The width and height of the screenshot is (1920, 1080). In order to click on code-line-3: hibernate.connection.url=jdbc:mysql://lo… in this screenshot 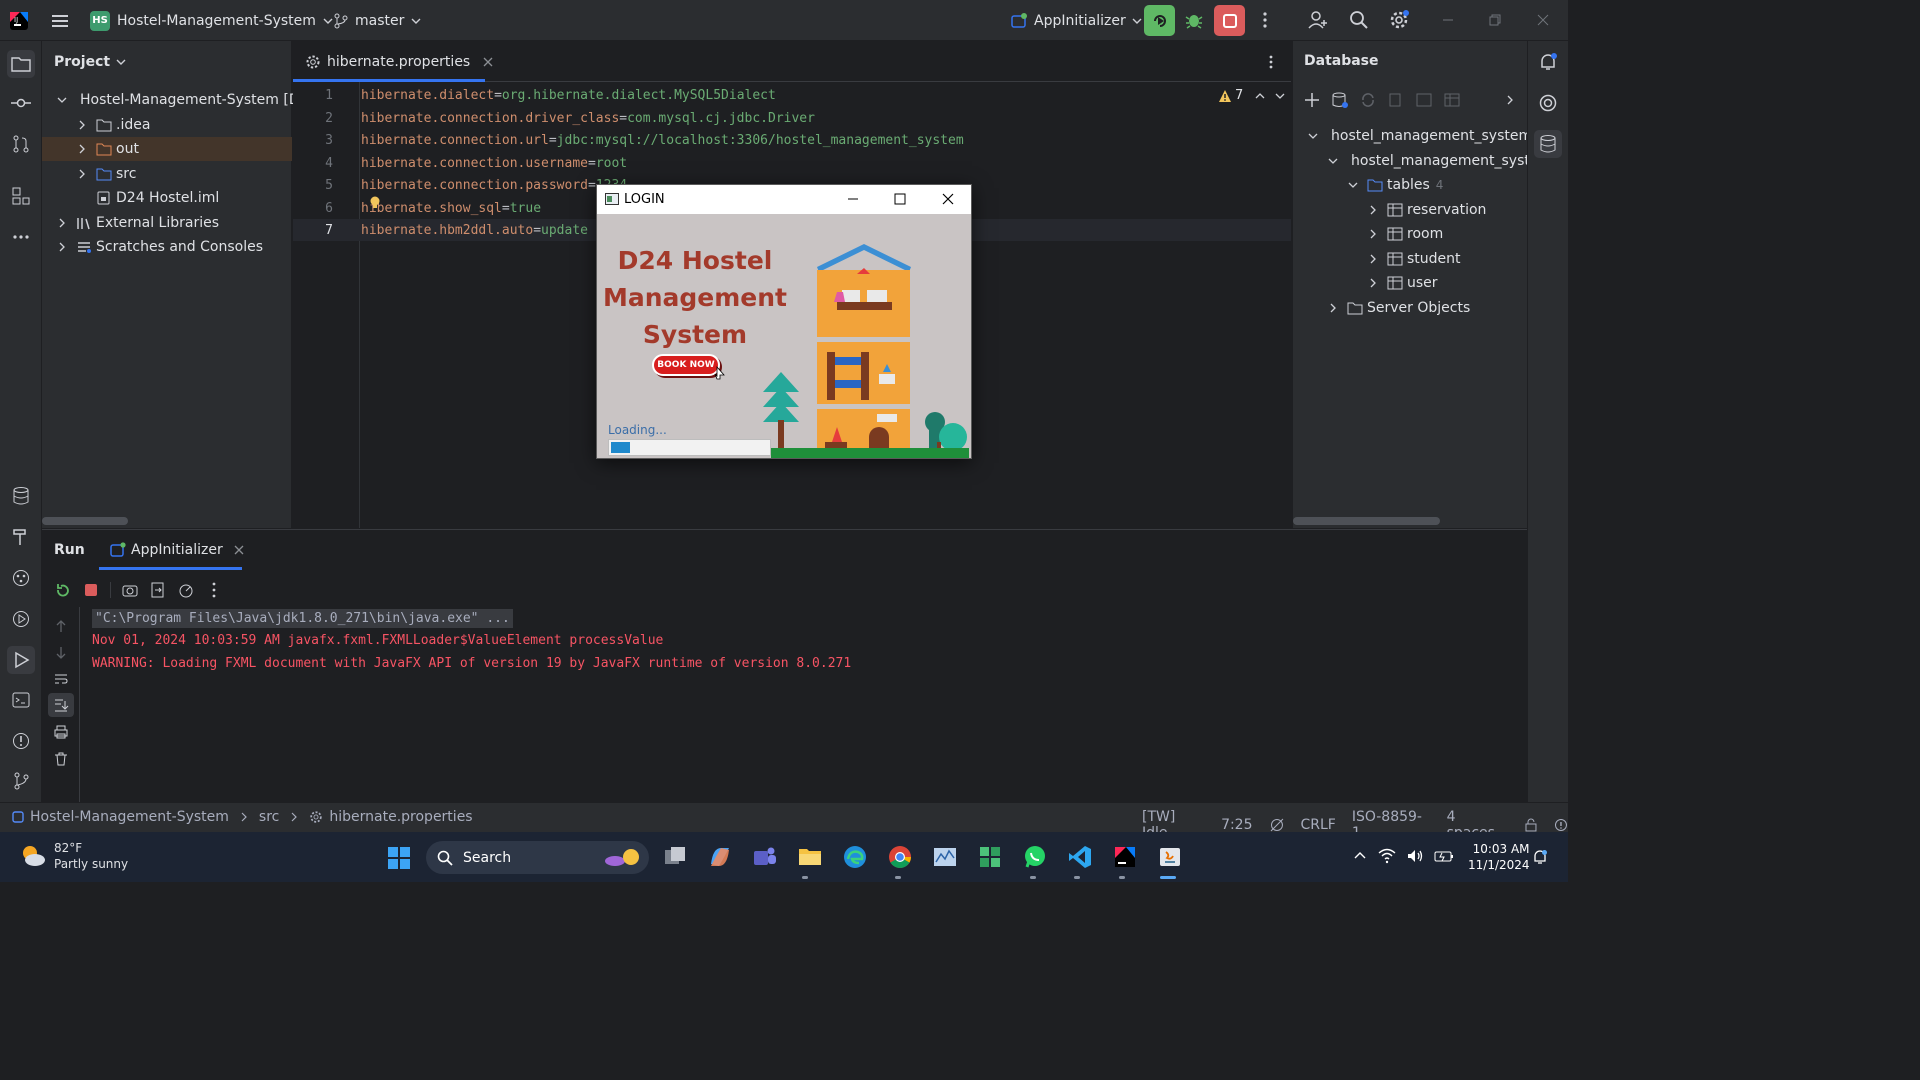, I will do `click(662, 140)`.